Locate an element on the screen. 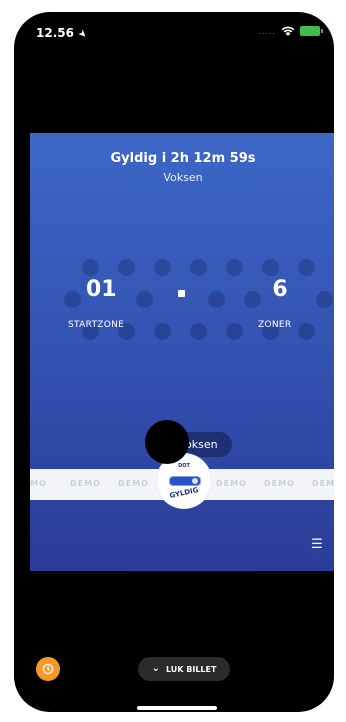 This screenshot has height=722, width=346. zone-separator is located at coordinates (181, 293).